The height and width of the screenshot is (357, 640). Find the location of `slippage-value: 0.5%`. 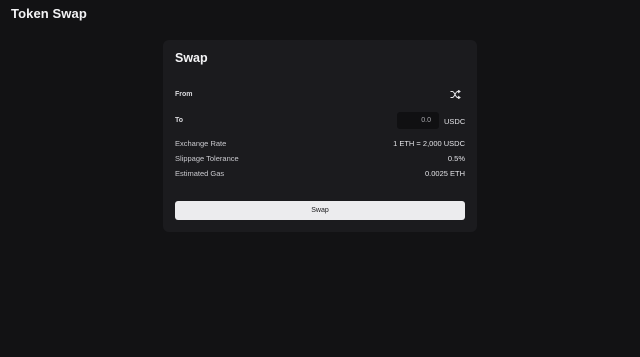

slippage-value: 0.5% is located at coordinates (456, 158).